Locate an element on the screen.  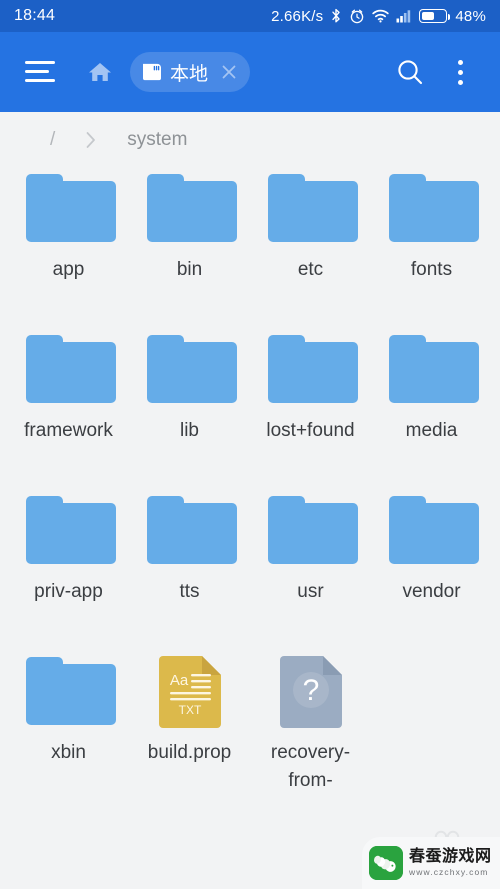
text-file-icon: Aa TXT is located at coordinates (189, 692).